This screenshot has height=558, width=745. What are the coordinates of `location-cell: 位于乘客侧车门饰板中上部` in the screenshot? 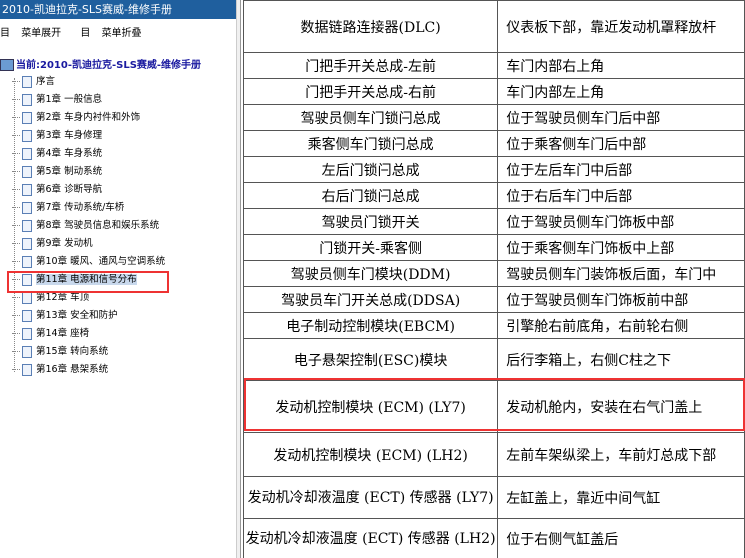 It's located at (621, 247).